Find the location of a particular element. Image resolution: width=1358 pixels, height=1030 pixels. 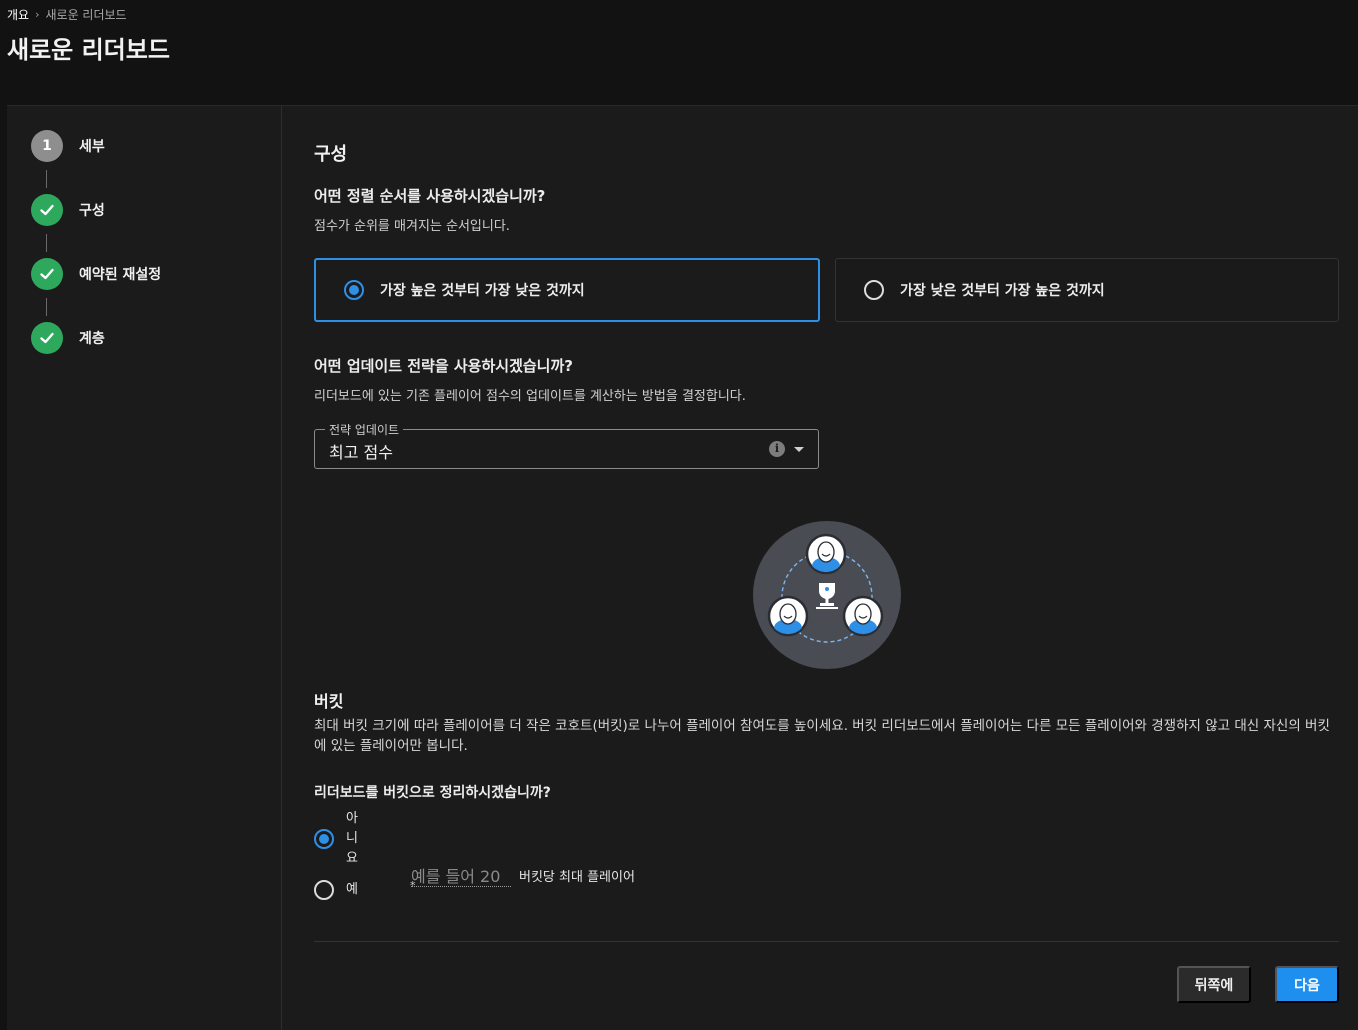

sort-option-low-to-high: 가장 낮은 것부터 가장 높은 것까지 is located at coordinates (1087, 290).